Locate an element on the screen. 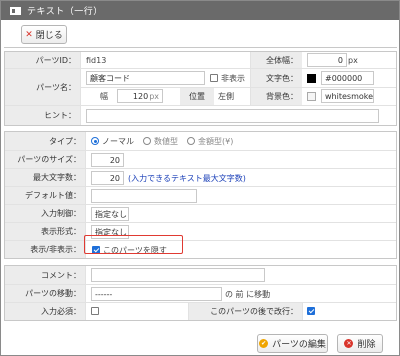  type-option-normal: ノーマル is located at coordinates (118, 141).